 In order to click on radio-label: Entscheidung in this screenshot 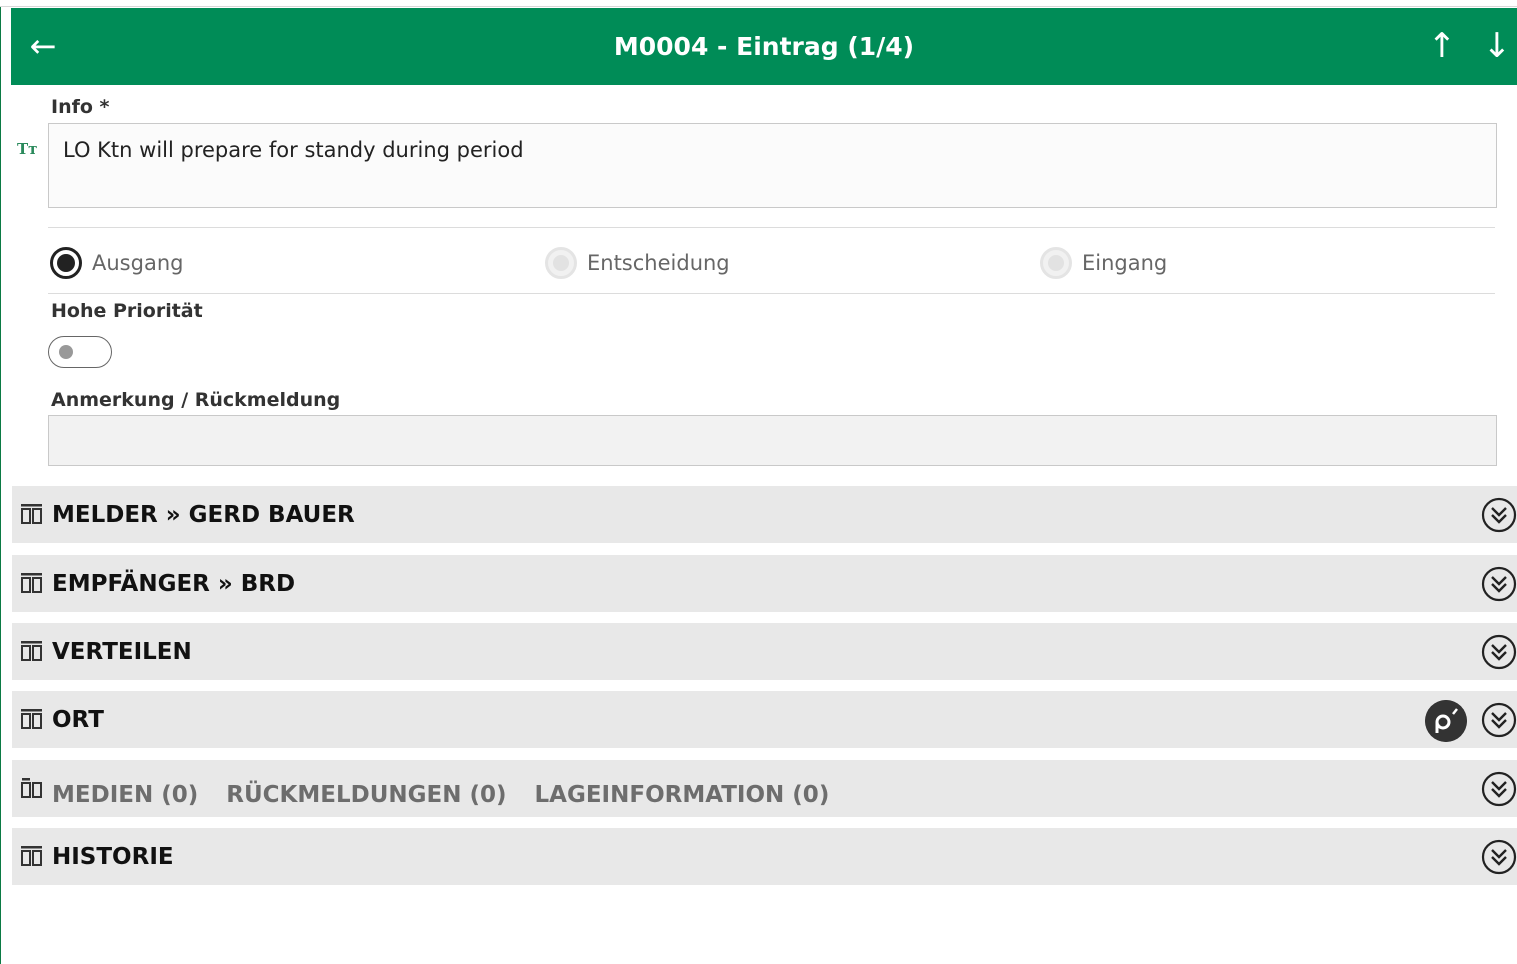, I will do `click(658, 263)`.